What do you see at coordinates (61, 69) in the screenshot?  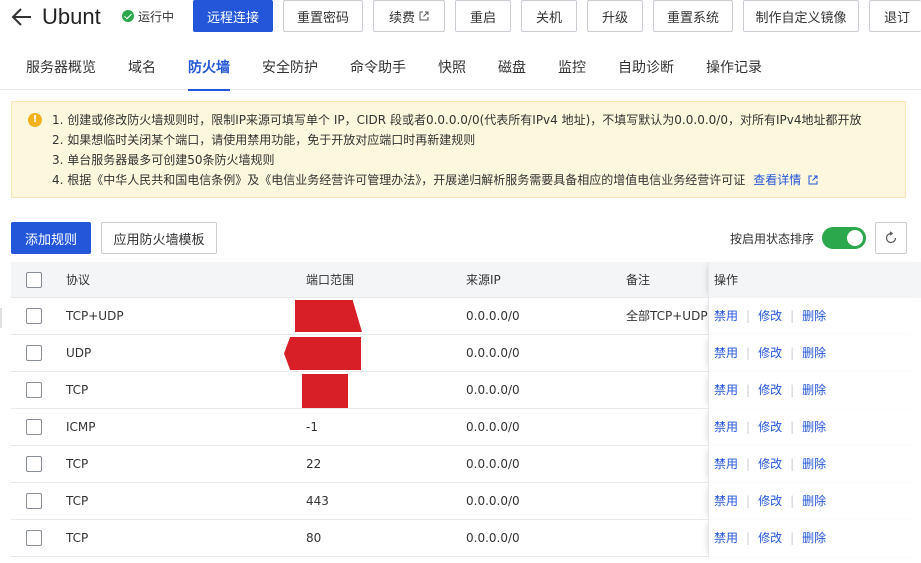 I see `tab-overview: 服务器概览` at bounding box center [61, 69].